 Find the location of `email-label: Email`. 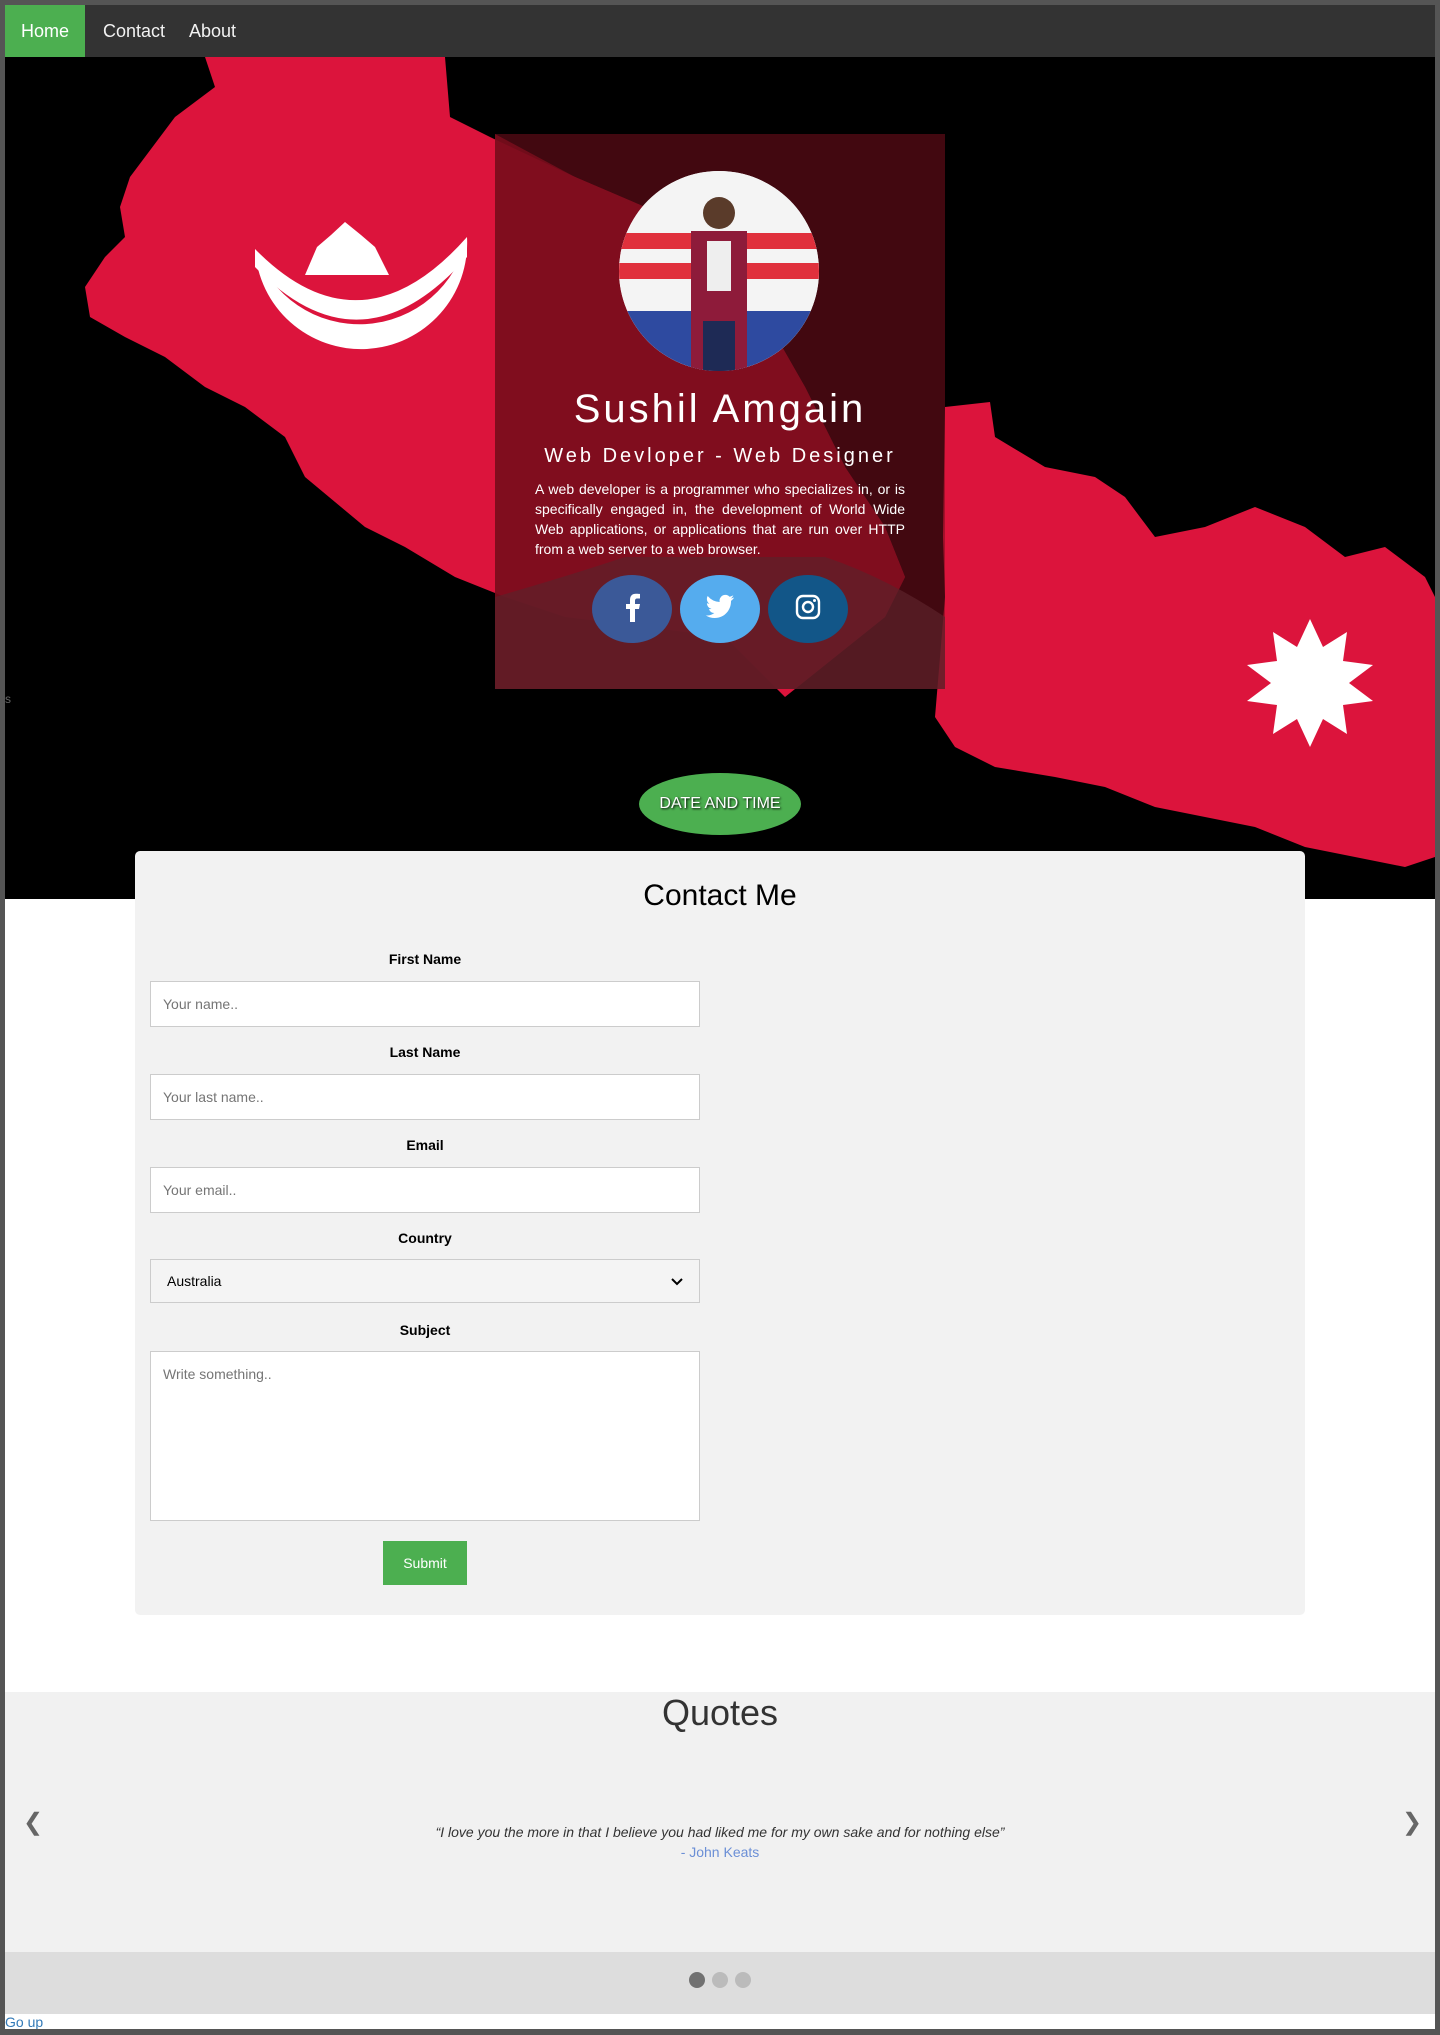

email-label: Email is located at coordinates (425, 1145).